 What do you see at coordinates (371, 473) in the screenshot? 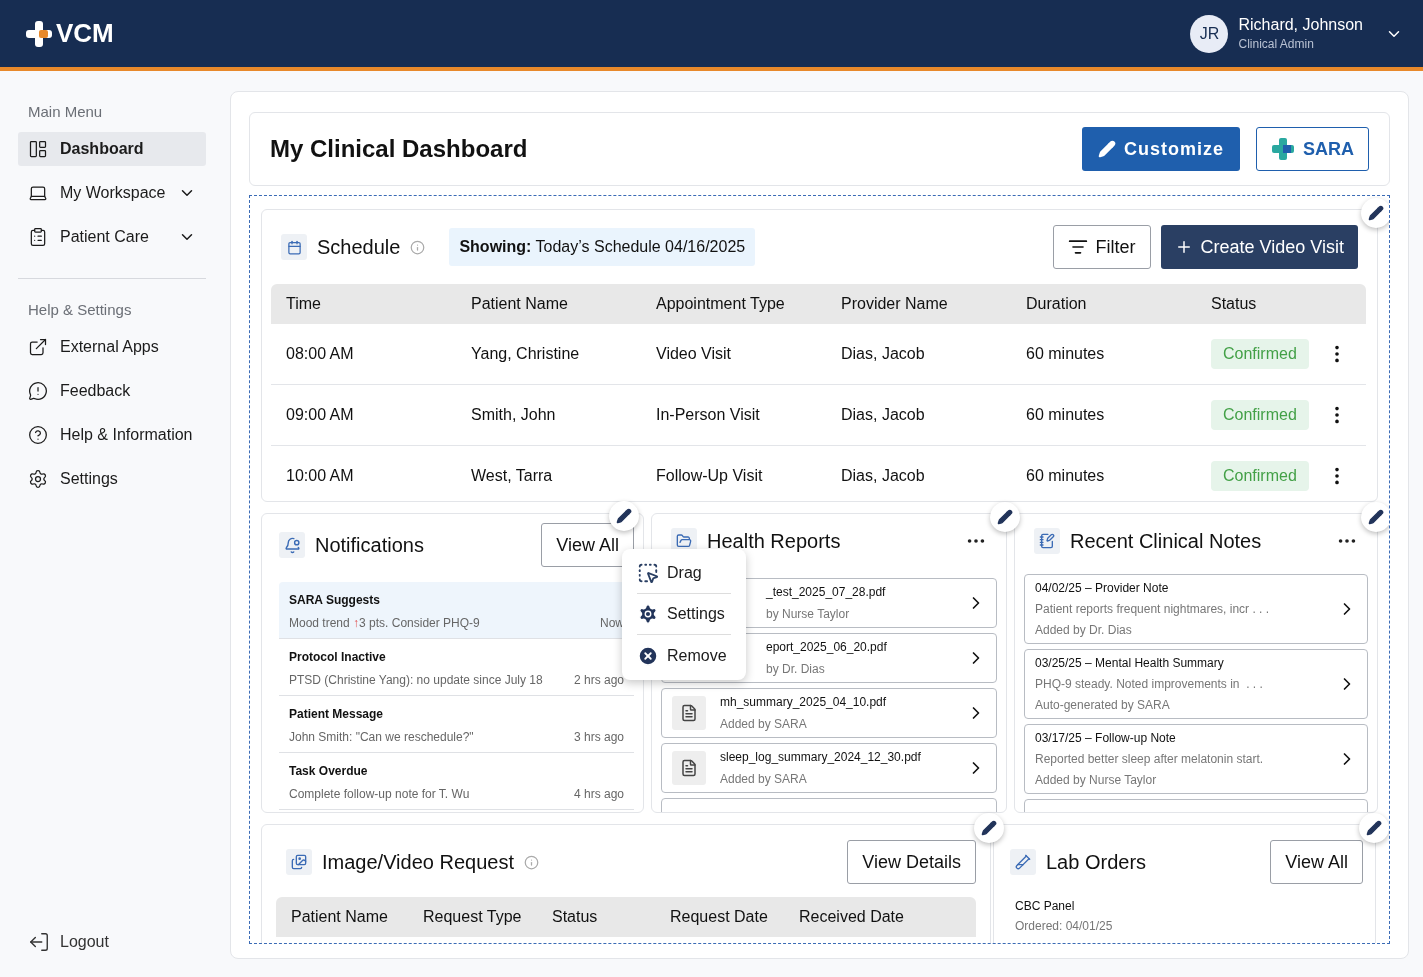
I see `table-cell: 10:00 AM` at bounding box center [371, 473].